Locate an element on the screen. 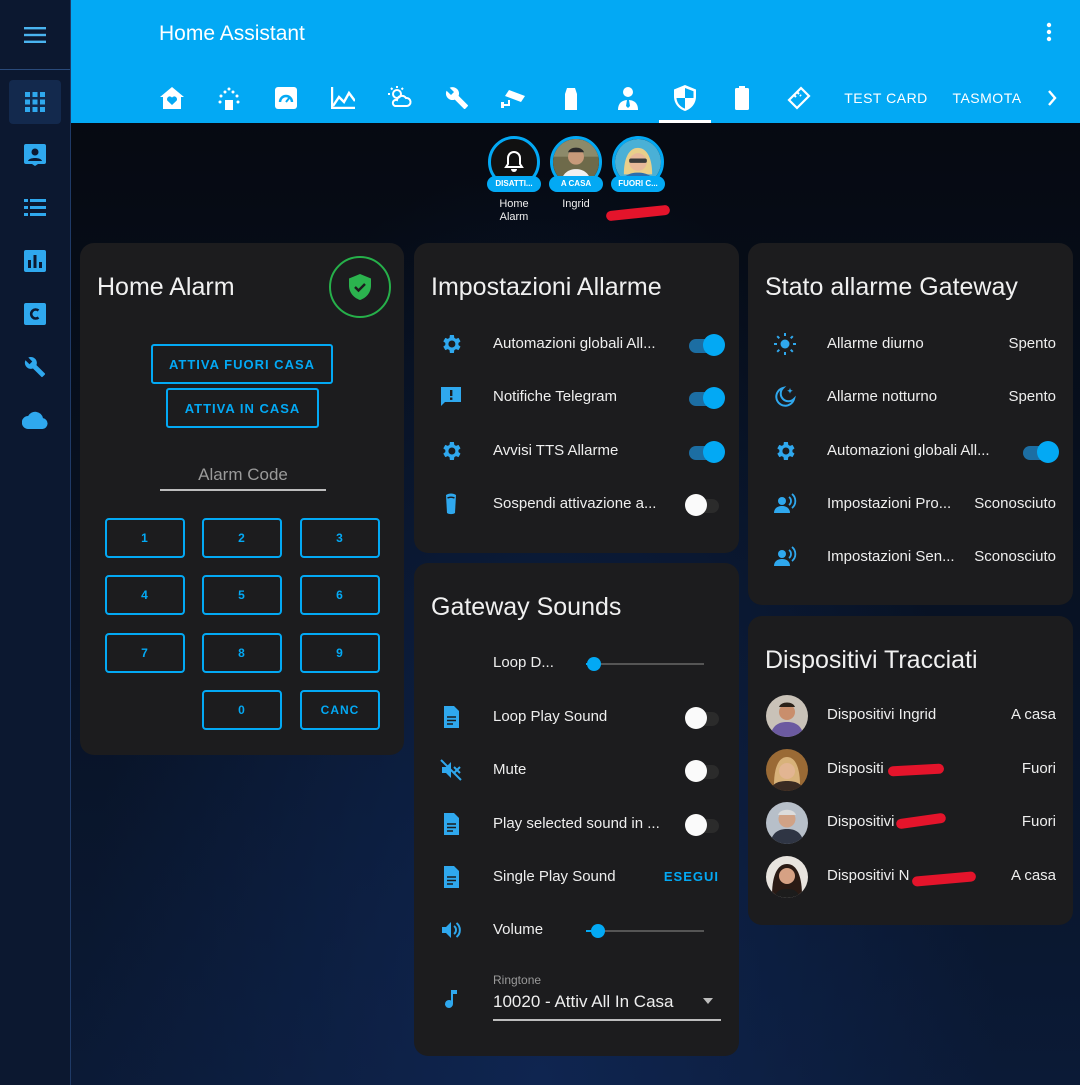 The image size is (1080, 1085). tab-cleaning is located at coordinates (571, 97).